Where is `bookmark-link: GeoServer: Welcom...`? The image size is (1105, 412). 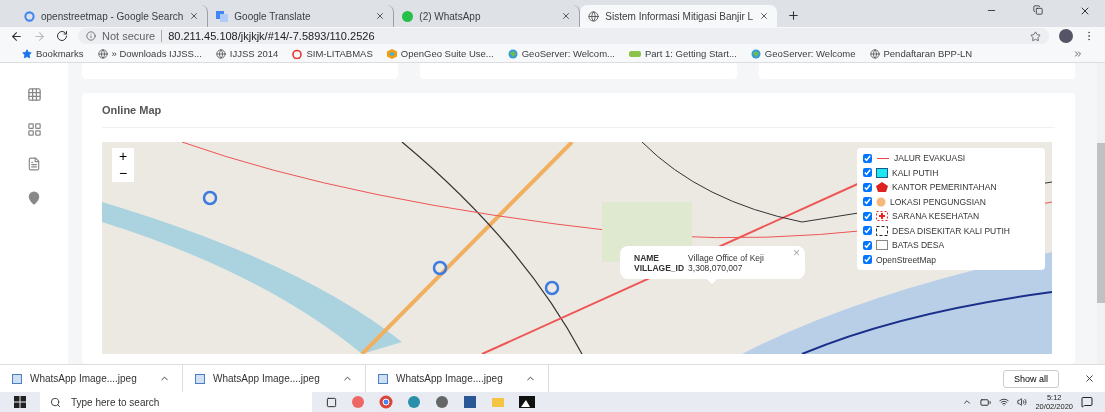
bookmark-link: GeoServer: Welcom... is located at coordinates (561, 53).